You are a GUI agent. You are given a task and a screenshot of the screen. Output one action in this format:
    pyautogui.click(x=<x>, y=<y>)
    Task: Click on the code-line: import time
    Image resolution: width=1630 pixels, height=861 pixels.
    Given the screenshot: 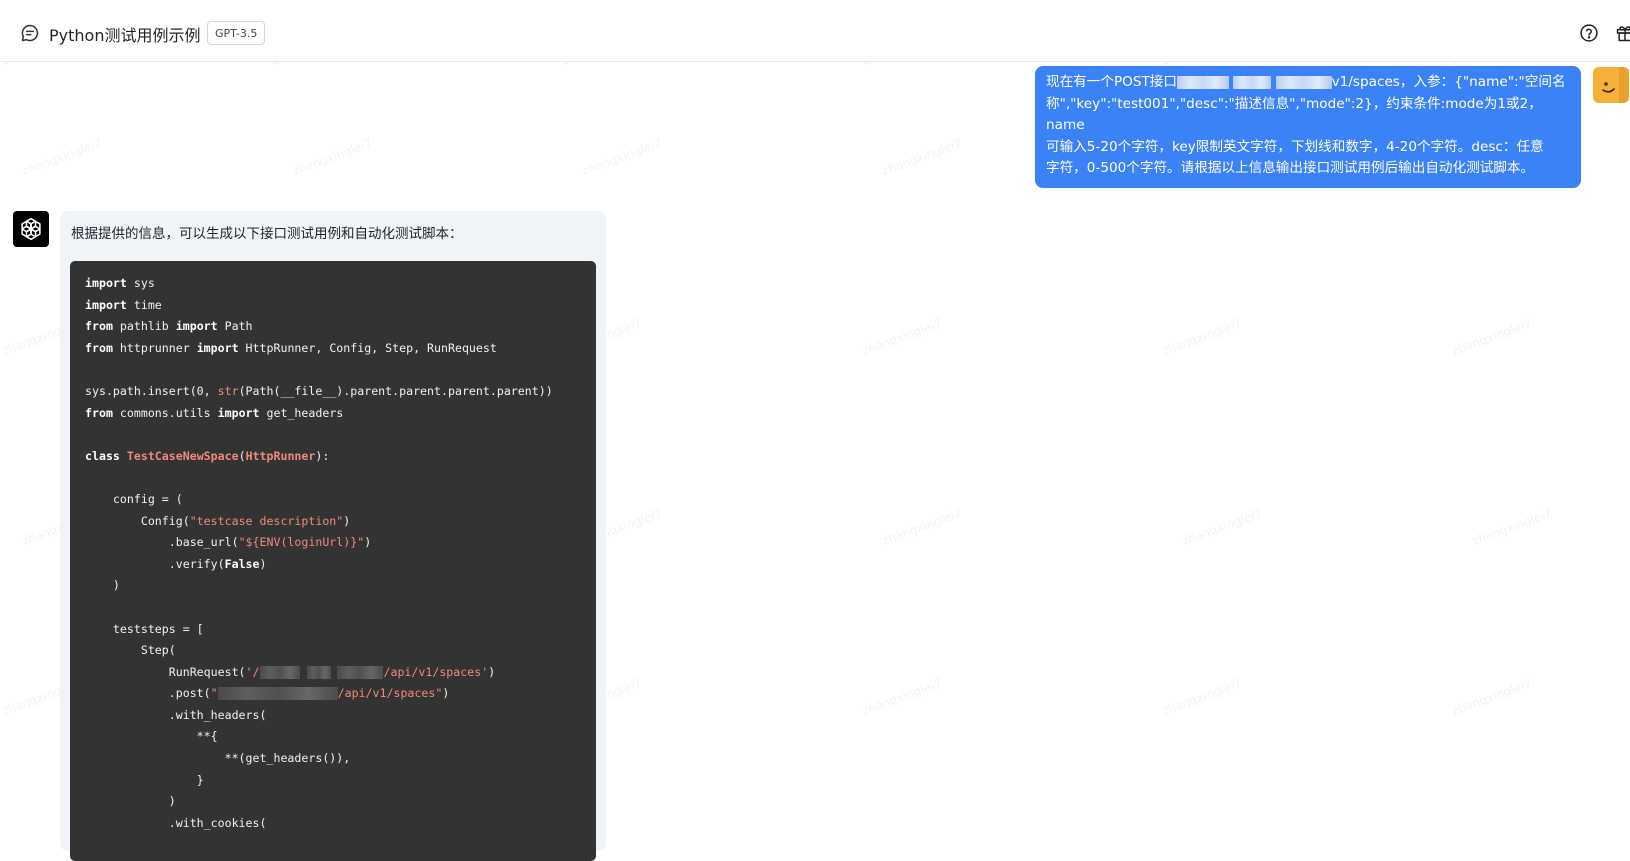 What is the action you would take?
    pyautogui.click(x=340, y=306)
    